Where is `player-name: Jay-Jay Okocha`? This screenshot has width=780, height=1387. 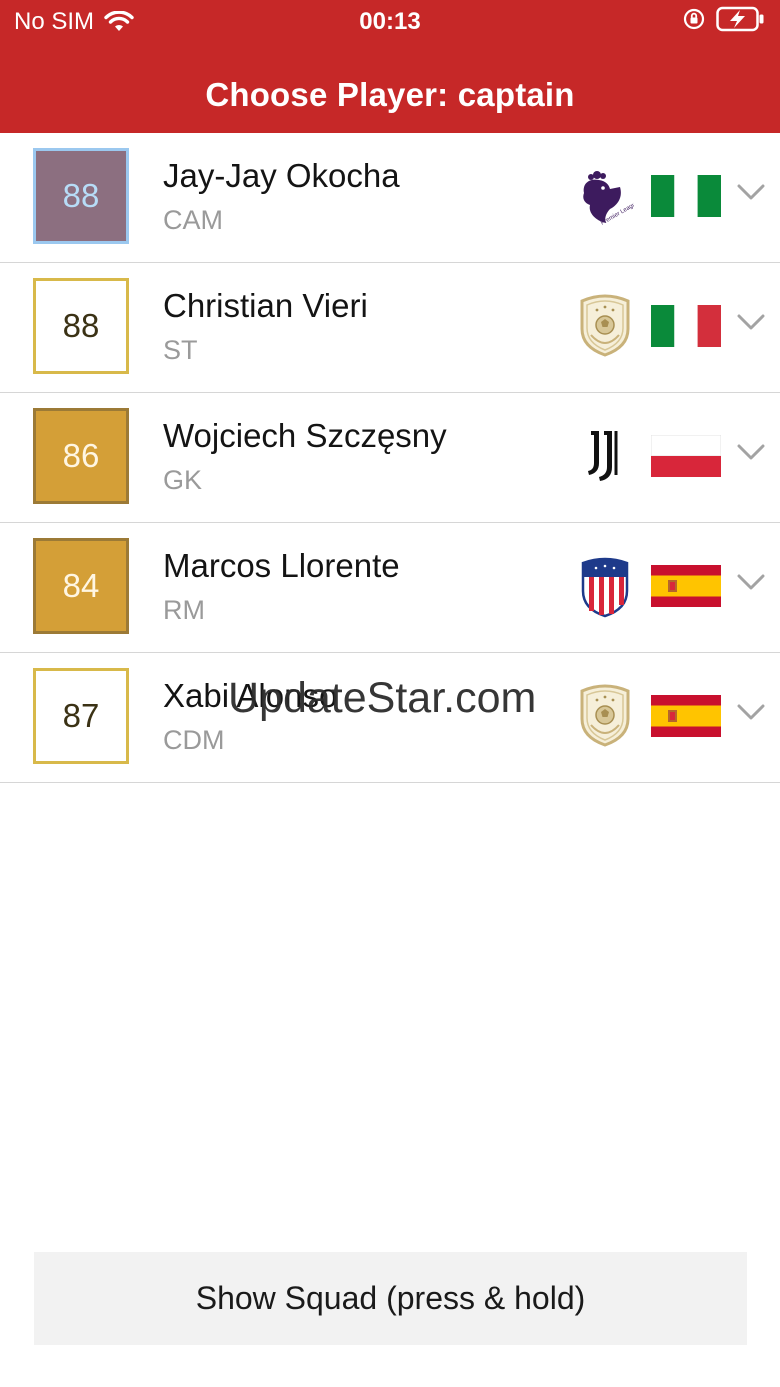 player-name: Jay-Jay Okocha is located at coordinates (281, 175).